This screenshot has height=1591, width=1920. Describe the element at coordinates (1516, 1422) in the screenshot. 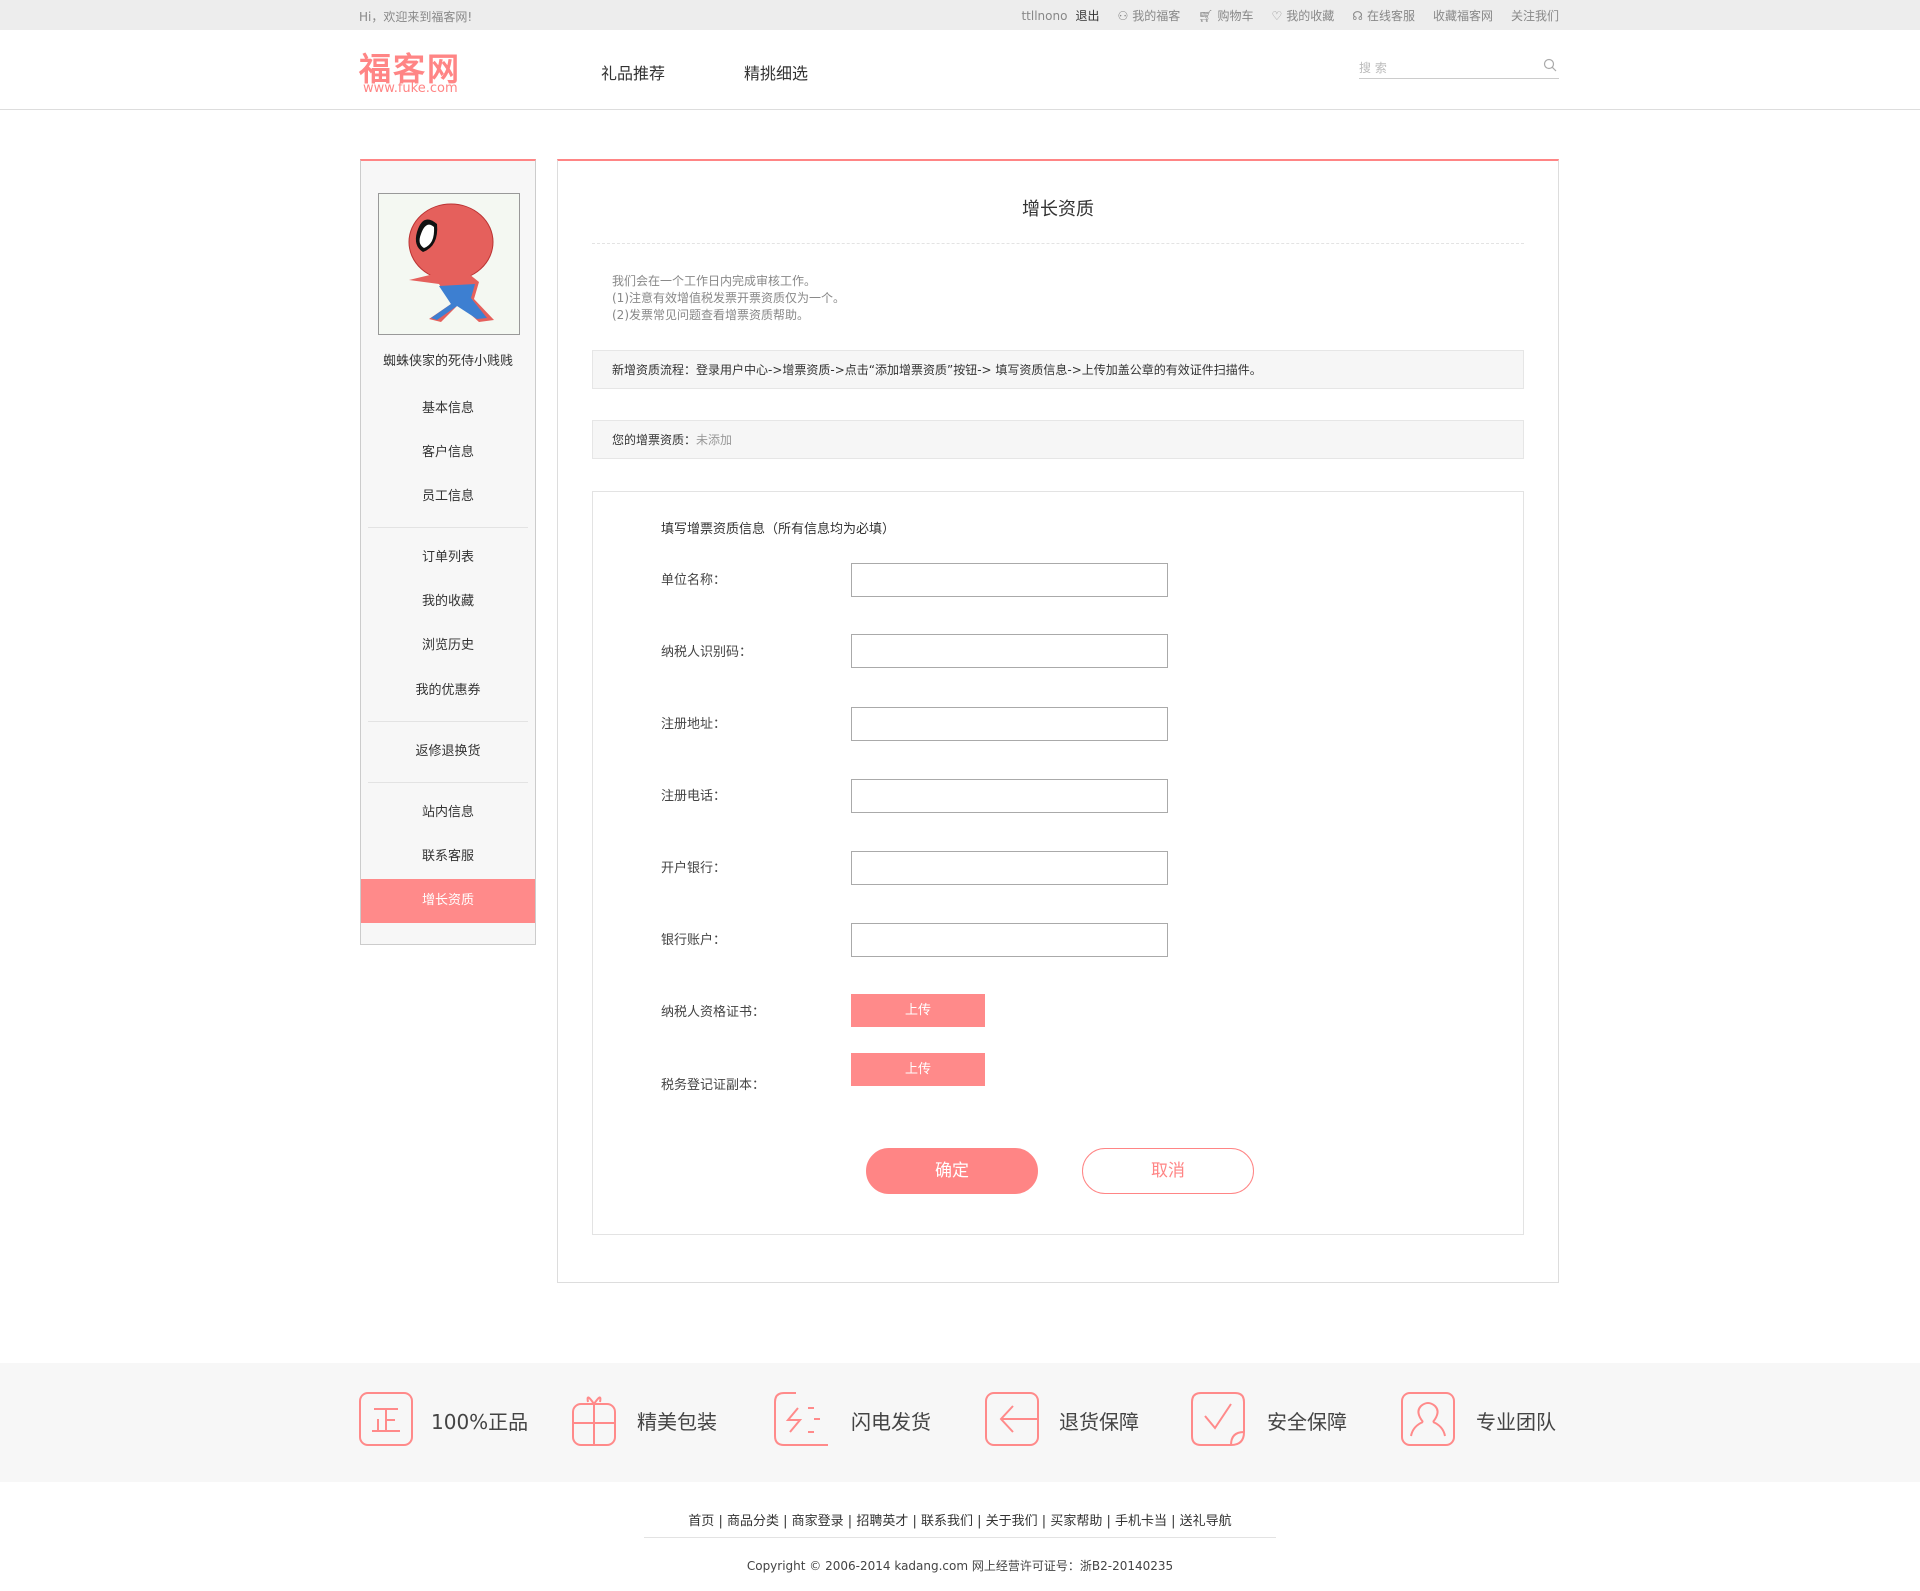

I see `feature-label: 专业团队` at that location.